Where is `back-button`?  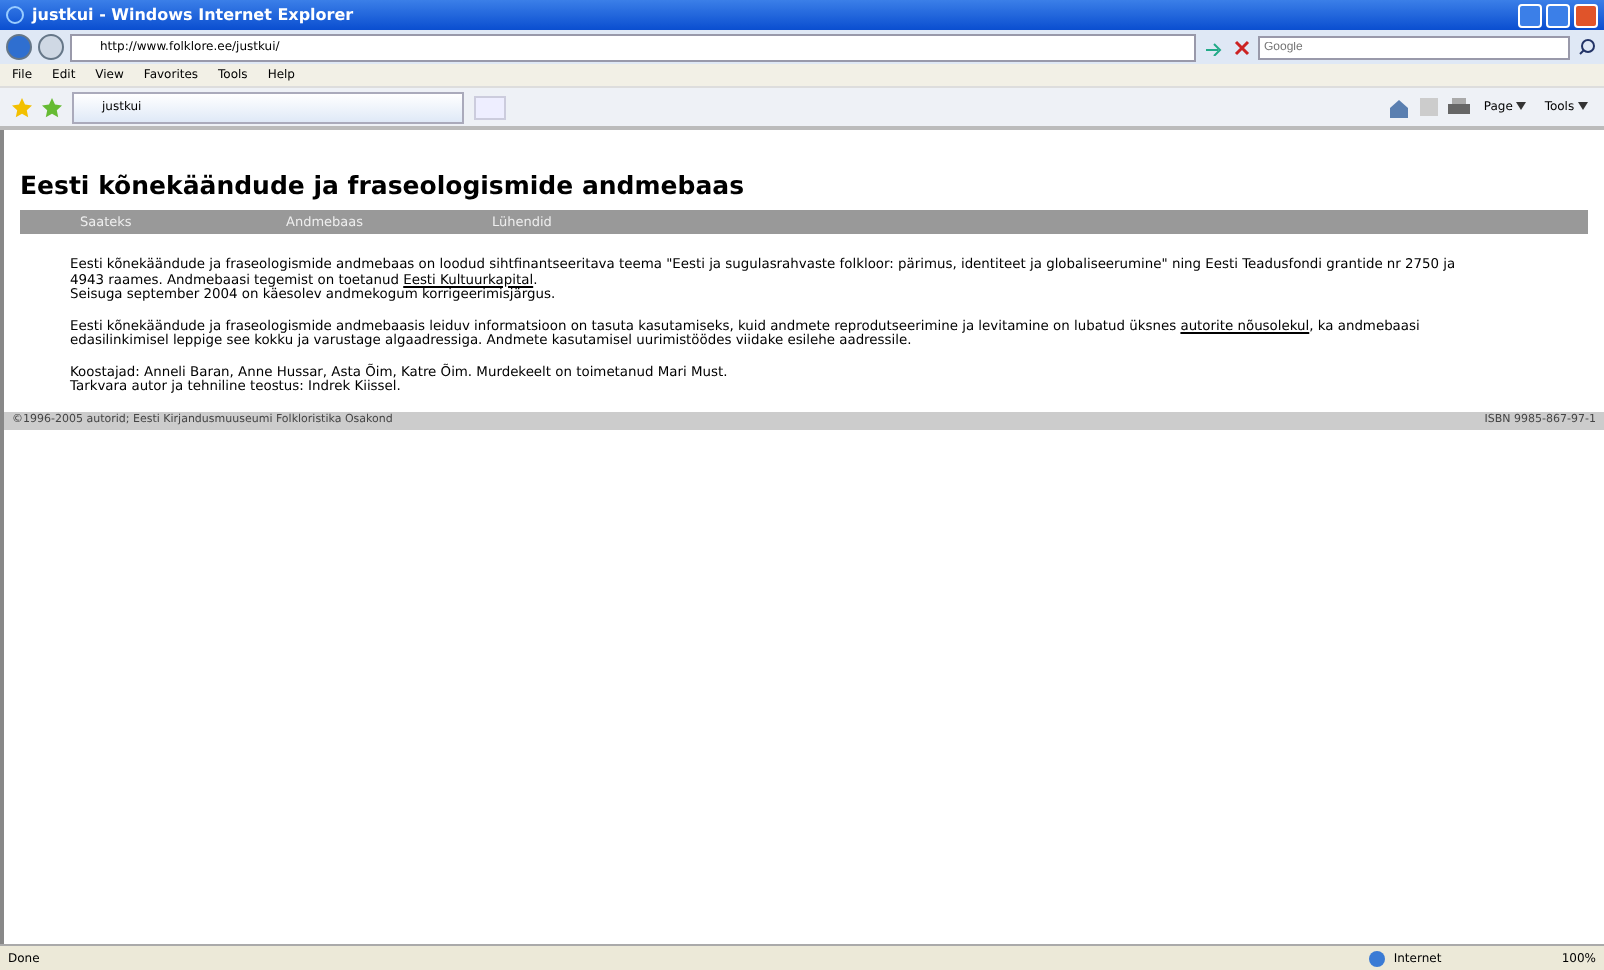 back-button is located at coordinates (19, 47).